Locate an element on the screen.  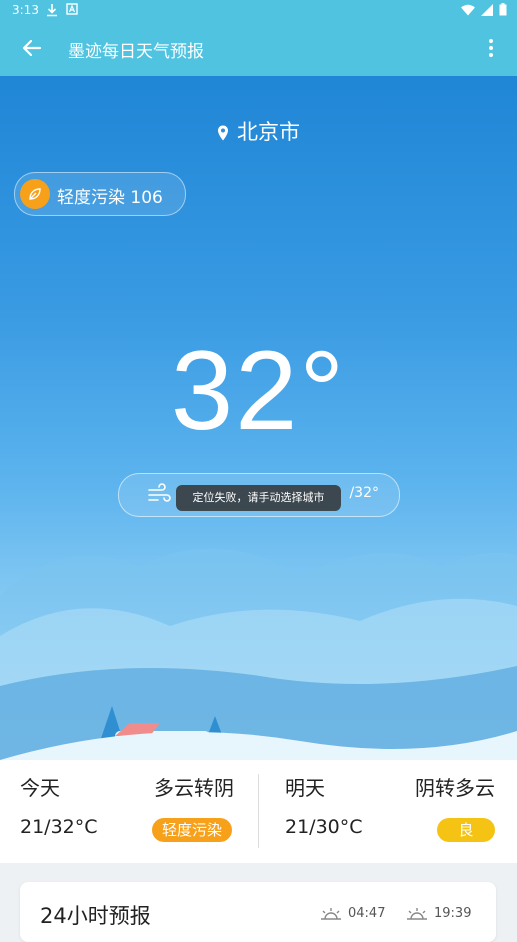
today-condition: 多云转阴 is located at coordinates (194, 788).